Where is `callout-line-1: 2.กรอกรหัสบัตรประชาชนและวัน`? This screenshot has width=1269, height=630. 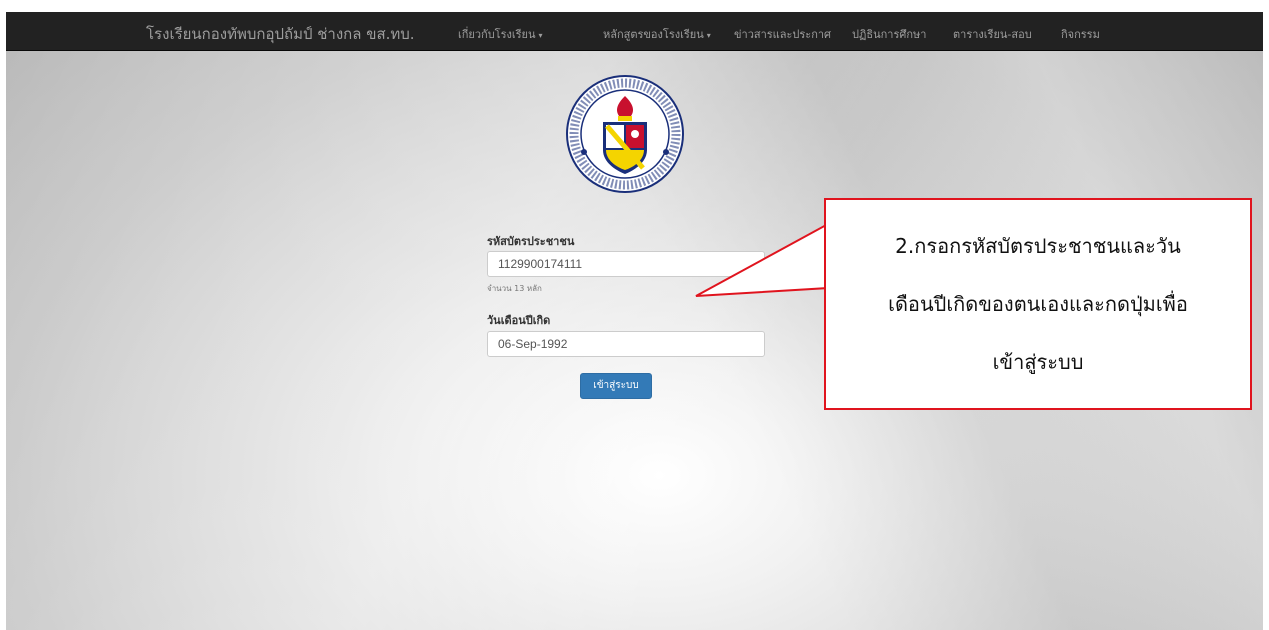 callout-line-1: 2.กรอกรหัสบัตรประชาชนและวัน is located at coordinates (1038, 246).